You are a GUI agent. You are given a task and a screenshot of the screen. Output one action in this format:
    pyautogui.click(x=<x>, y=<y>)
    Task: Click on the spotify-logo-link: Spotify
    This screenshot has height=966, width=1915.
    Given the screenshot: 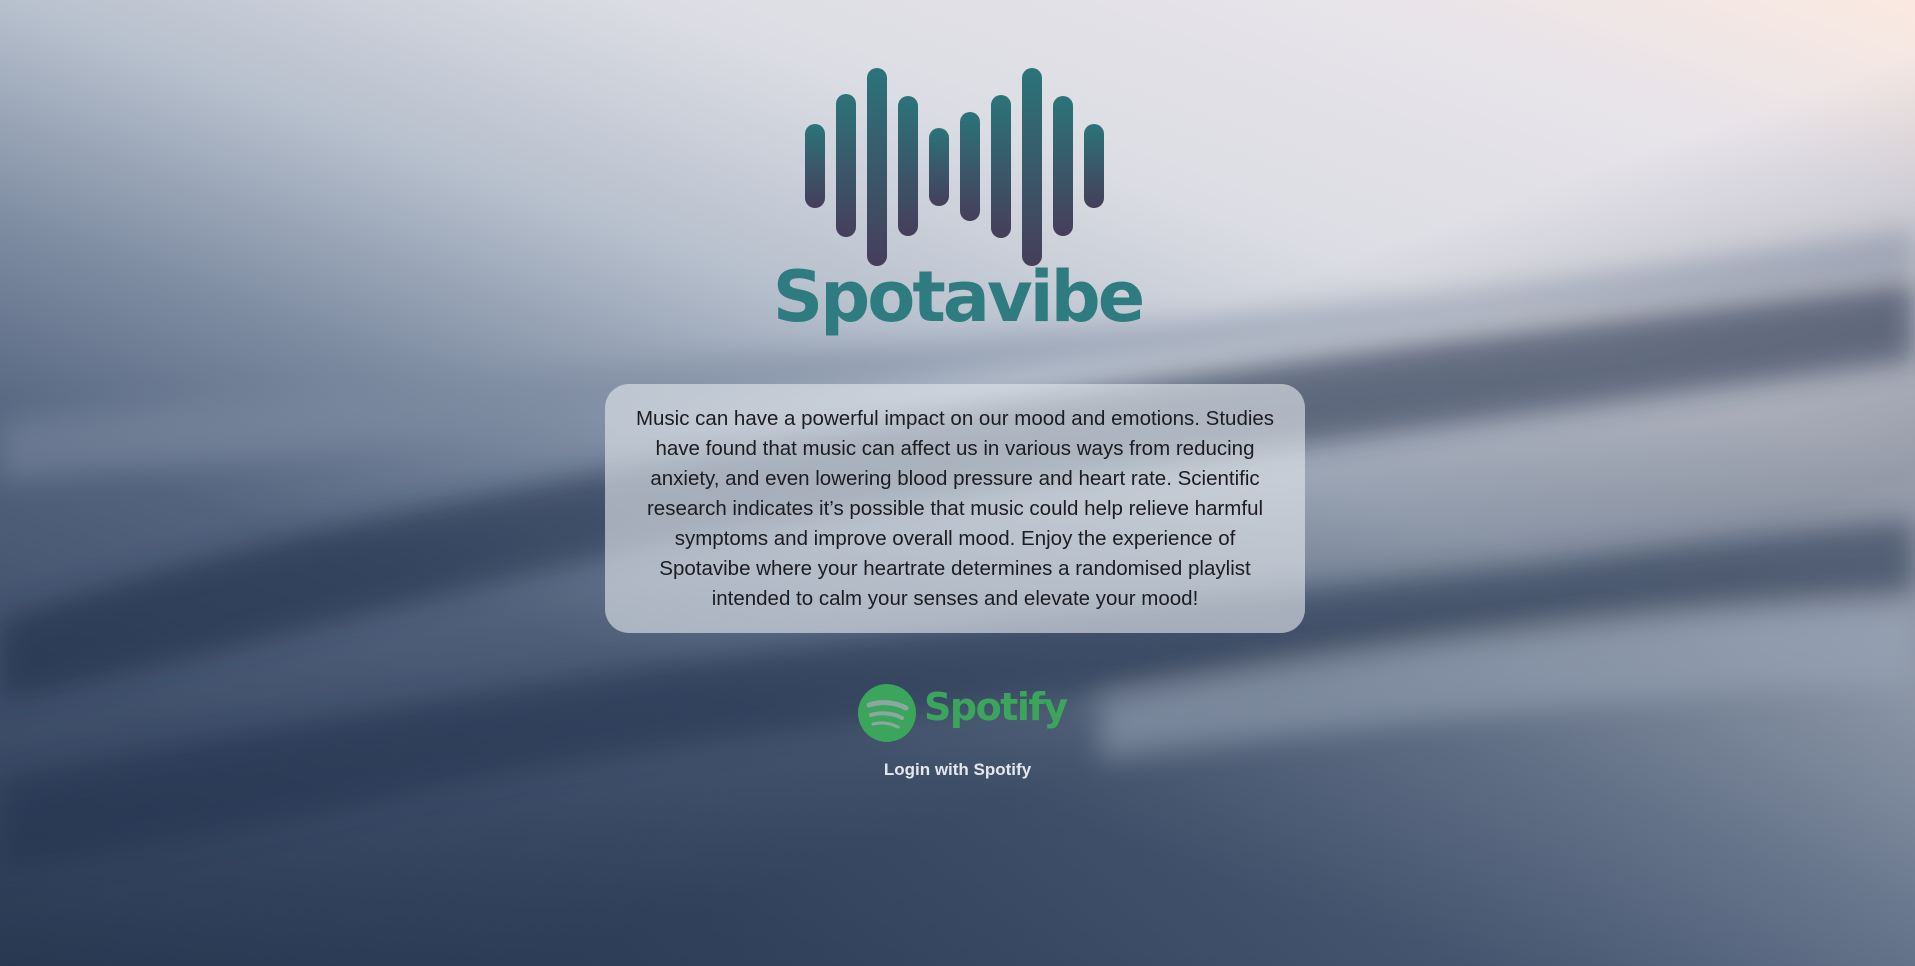 What is the action you would take?
    pyautogui.click(x=961, y=714)
    